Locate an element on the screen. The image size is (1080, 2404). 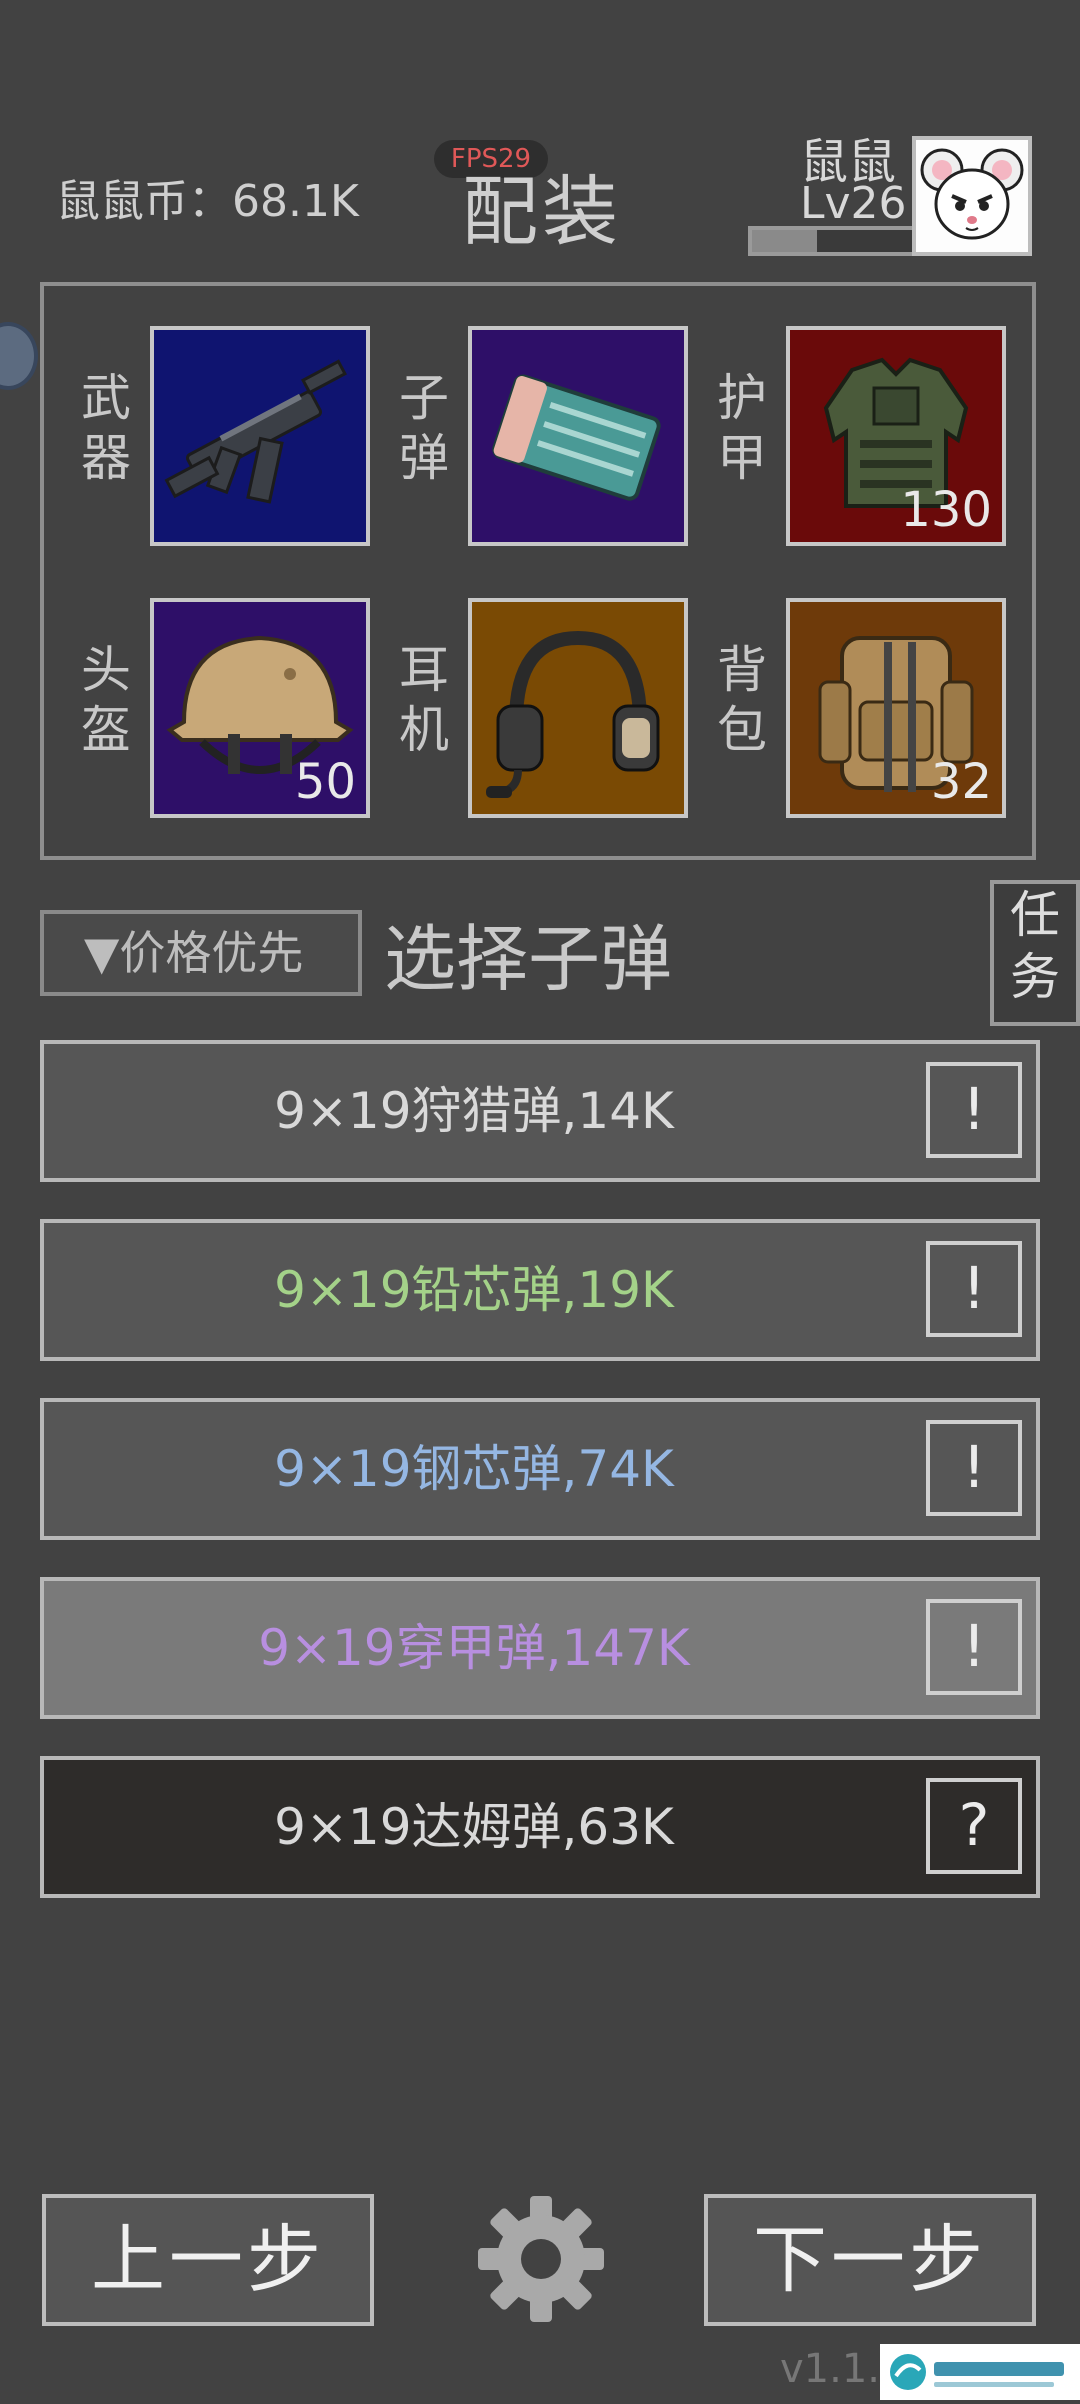
watermark-logo is located at coordinates (980, 2372).